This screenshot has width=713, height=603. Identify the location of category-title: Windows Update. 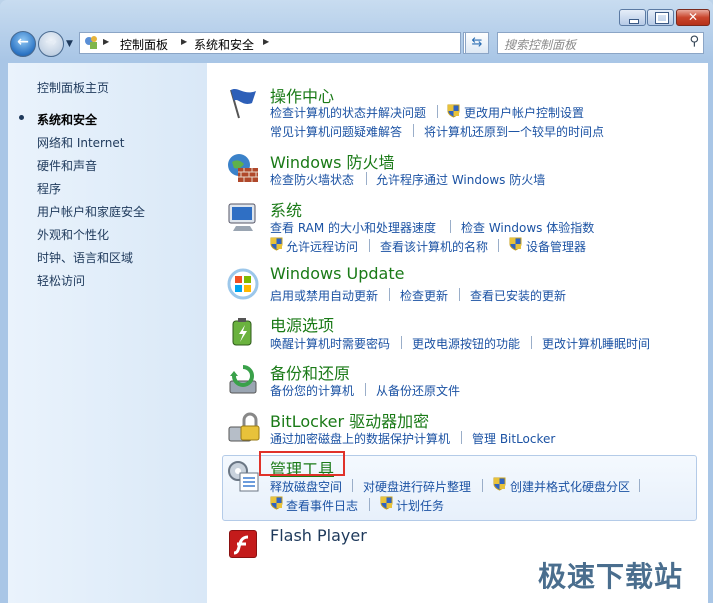
(337, 273).